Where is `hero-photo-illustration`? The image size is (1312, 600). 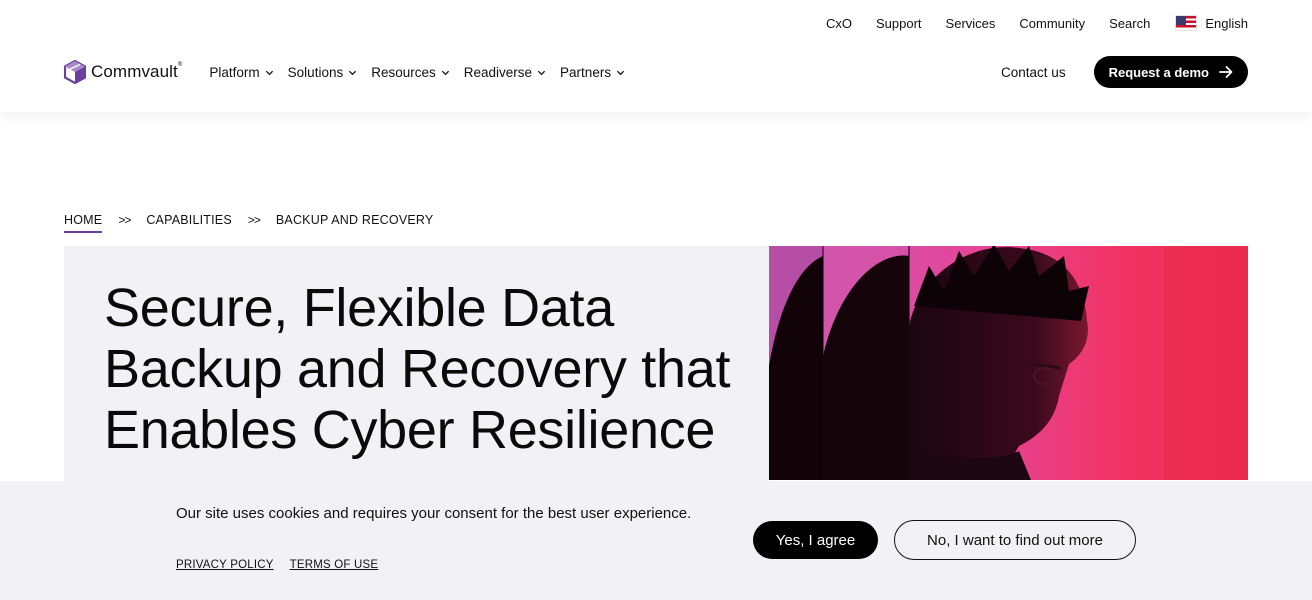
hero-photo-illustration is located at coordinates (1008, 363).